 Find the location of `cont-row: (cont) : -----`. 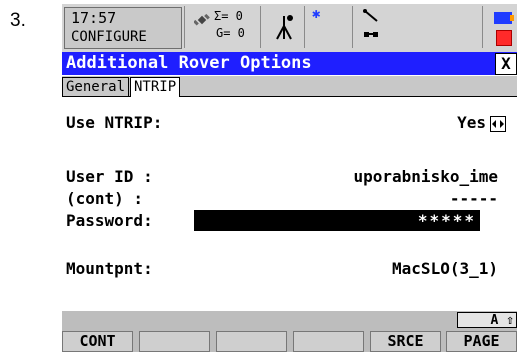

cont-row: (cont) : ----- is located at coordinates (286, 199).